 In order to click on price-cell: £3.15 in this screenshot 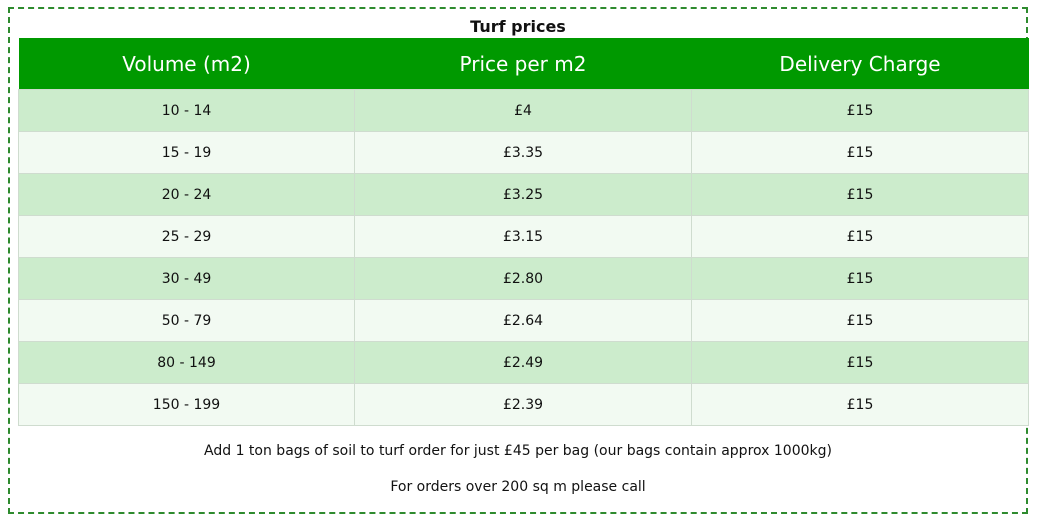, I will do `click(523, 236)`.